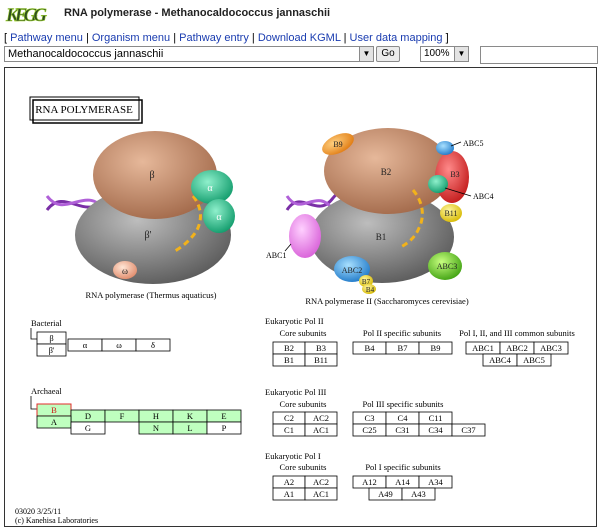 Image resolution: width=600 pixels, height=530 pixels. I want to click on gene-box-mapped: D, so click(88, 416).